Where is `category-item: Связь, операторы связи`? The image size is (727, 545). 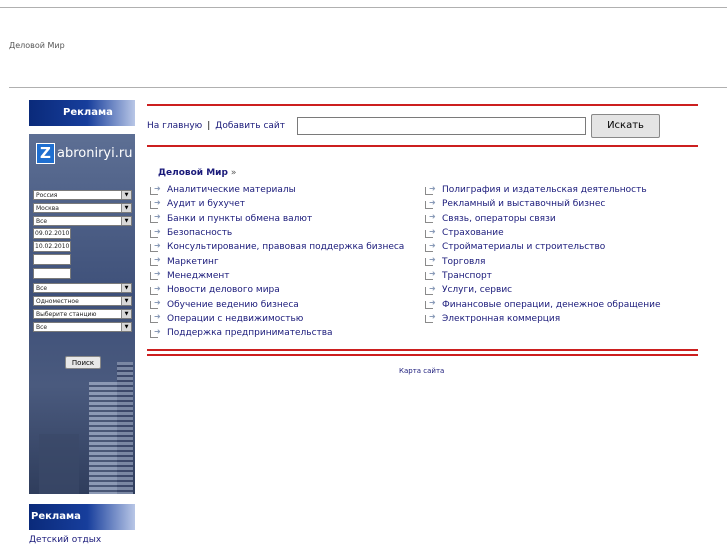
category-item: Связь, операторы связи is located at coordinates (543, 219).